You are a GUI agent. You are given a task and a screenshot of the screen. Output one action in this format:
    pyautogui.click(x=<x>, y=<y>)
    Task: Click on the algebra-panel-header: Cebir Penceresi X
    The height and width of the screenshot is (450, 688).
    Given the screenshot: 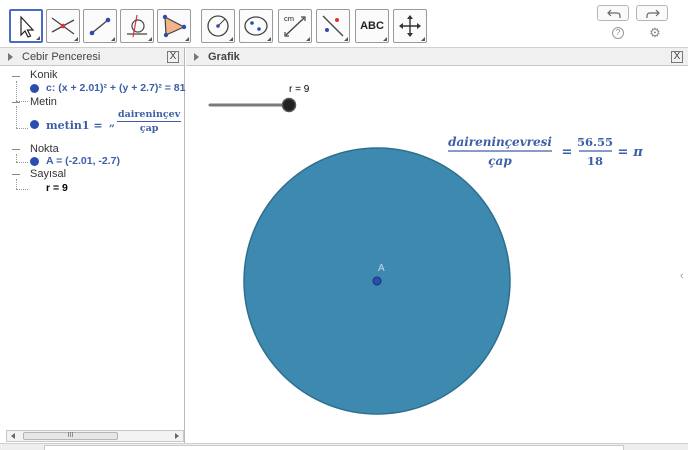 What is the action you would take?
    pyautogui.click(x=92, y=57)
    